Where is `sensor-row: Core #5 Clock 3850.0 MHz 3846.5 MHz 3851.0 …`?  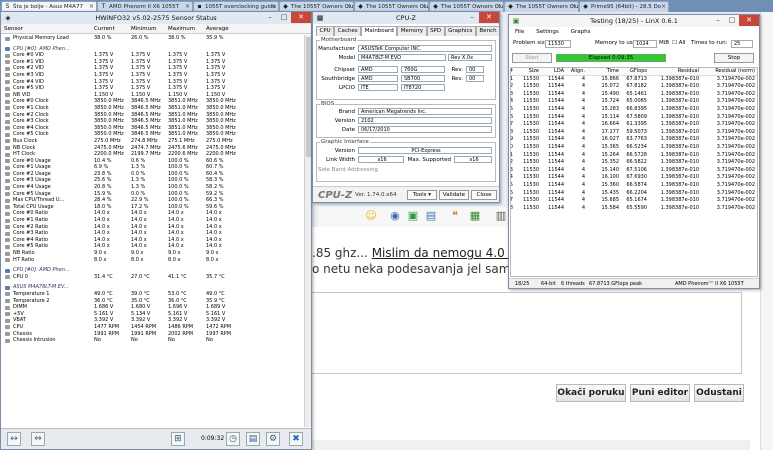
sensor-row: Core #5 Clock 3850.0 MHz 3846.5 MHz 3851.0 … is located at coordinates (156, 134).